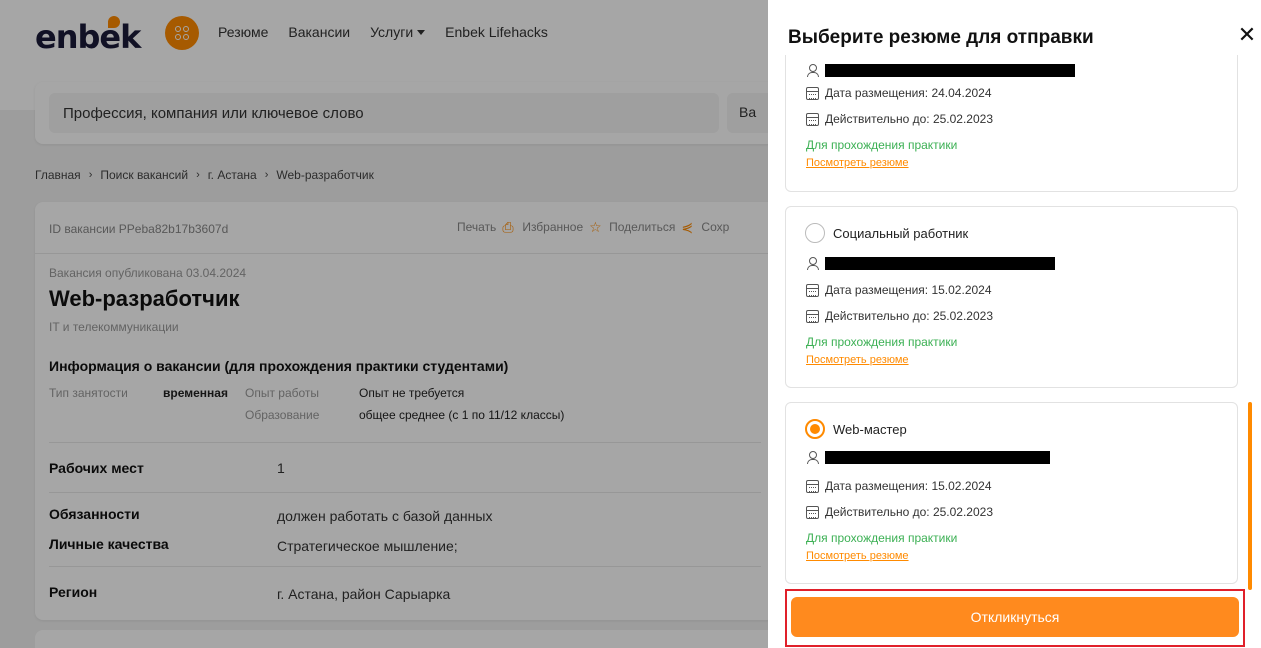  What do you see at coordinates (1247, 35) in the screenshot?
I see `close-icon: ✕` at bounding box center [1247, 35].